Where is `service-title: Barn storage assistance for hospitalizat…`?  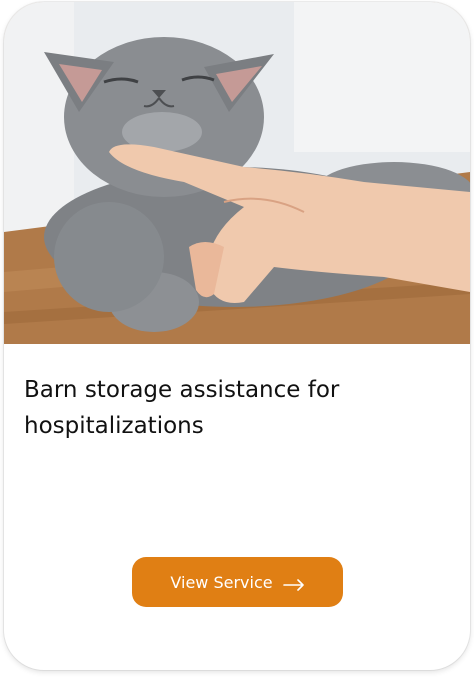
service-title: Barn storage assistance for hospitalizat… is located at coordinates (182, 408).